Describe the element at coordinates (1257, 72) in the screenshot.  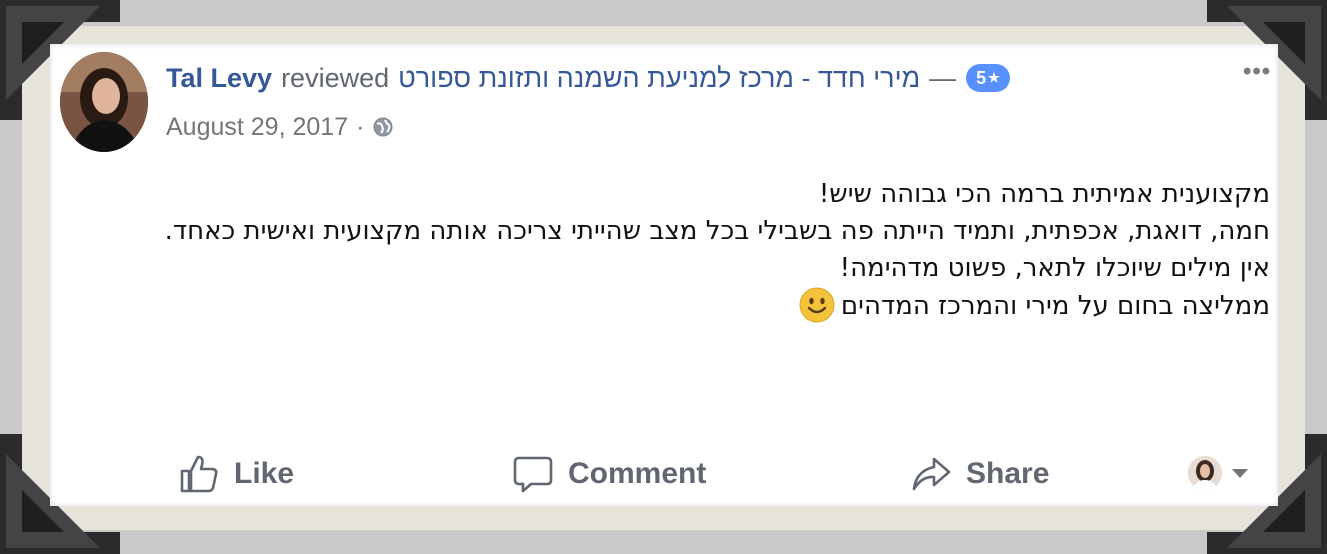
I see `more-options-button: •••` at that location.